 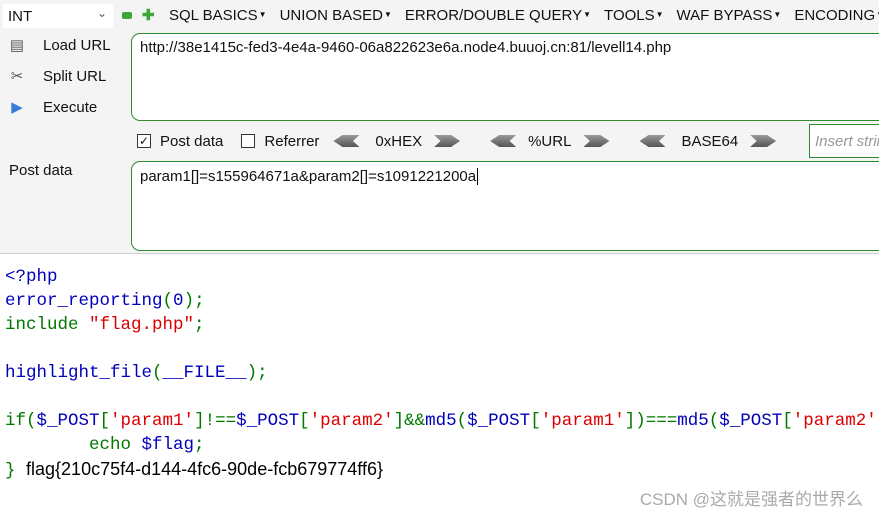 I want to click on code-line: highlight_file(__FILE__);, so click(x=442, y=373).